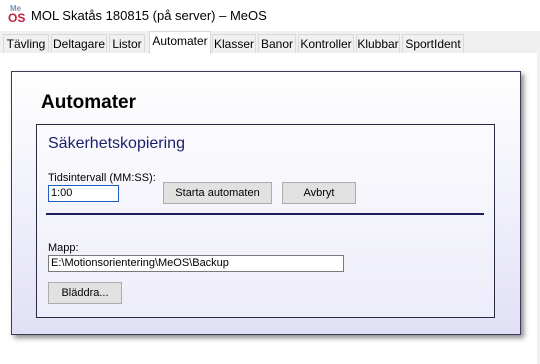  I want to click on tab-listor: Listor, so click(127, 43).